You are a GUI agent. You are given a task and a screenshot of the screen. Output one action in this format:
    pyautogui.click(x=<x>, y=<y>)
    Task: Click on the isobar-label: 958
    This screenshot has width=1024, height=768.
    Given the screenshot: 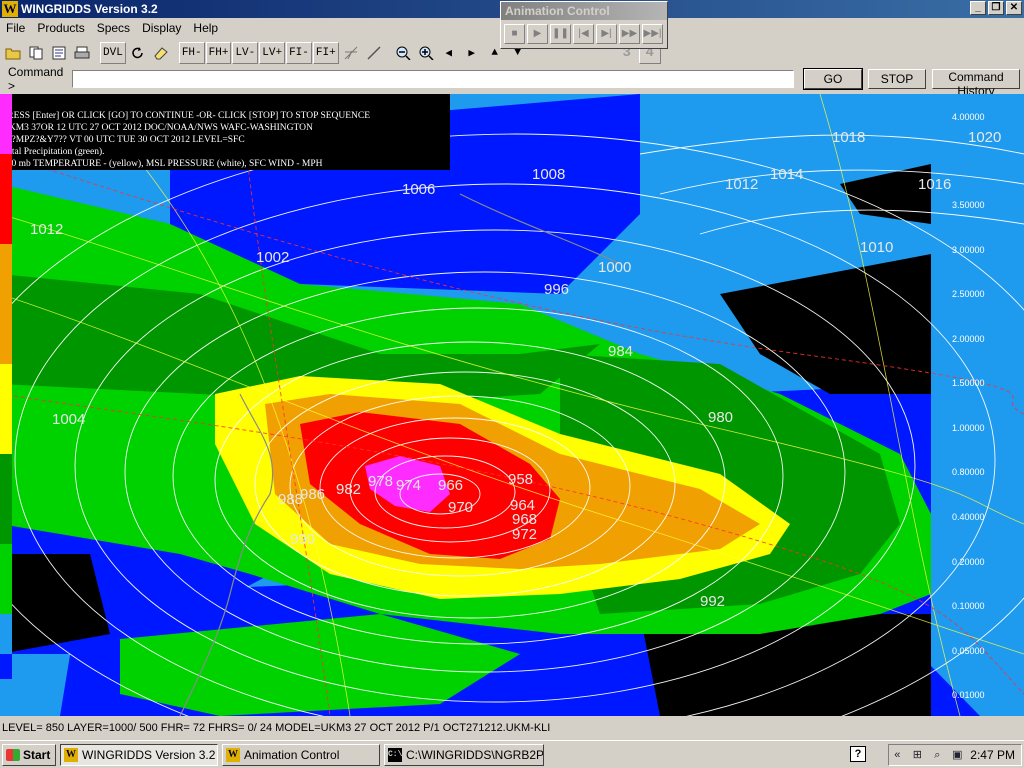 What is the action you would take?
    pyautogui.click(x=520, y=479)
    